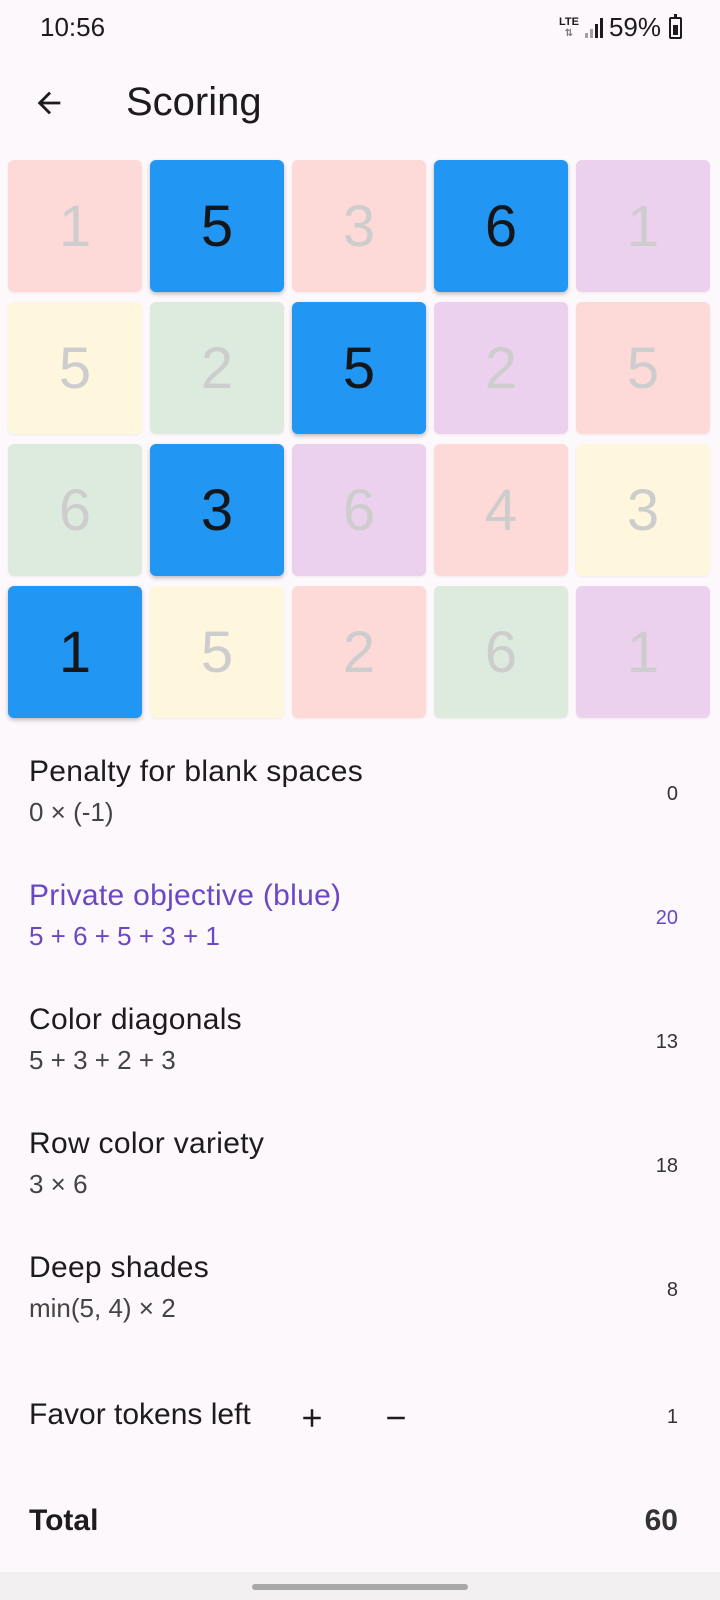 The height and width of the screenshot is (1600, 720). Describe the element at coordinates (135, 1019) in the screenshot. I see `score-title: Color diagonals` at that location.